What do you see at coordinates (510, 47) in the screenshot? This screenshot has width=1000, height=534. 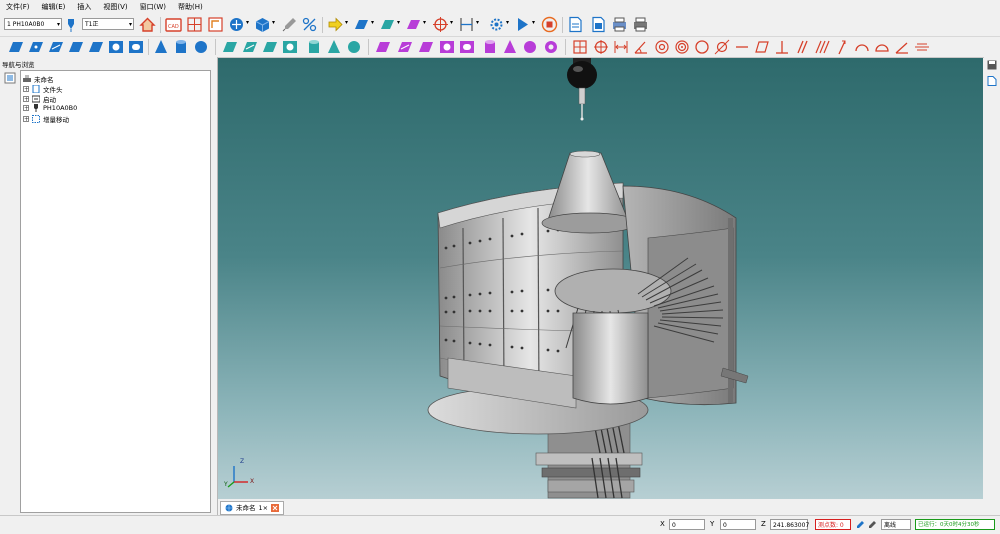 I see `fit-cone-icon` at bounding box center [510, 47].